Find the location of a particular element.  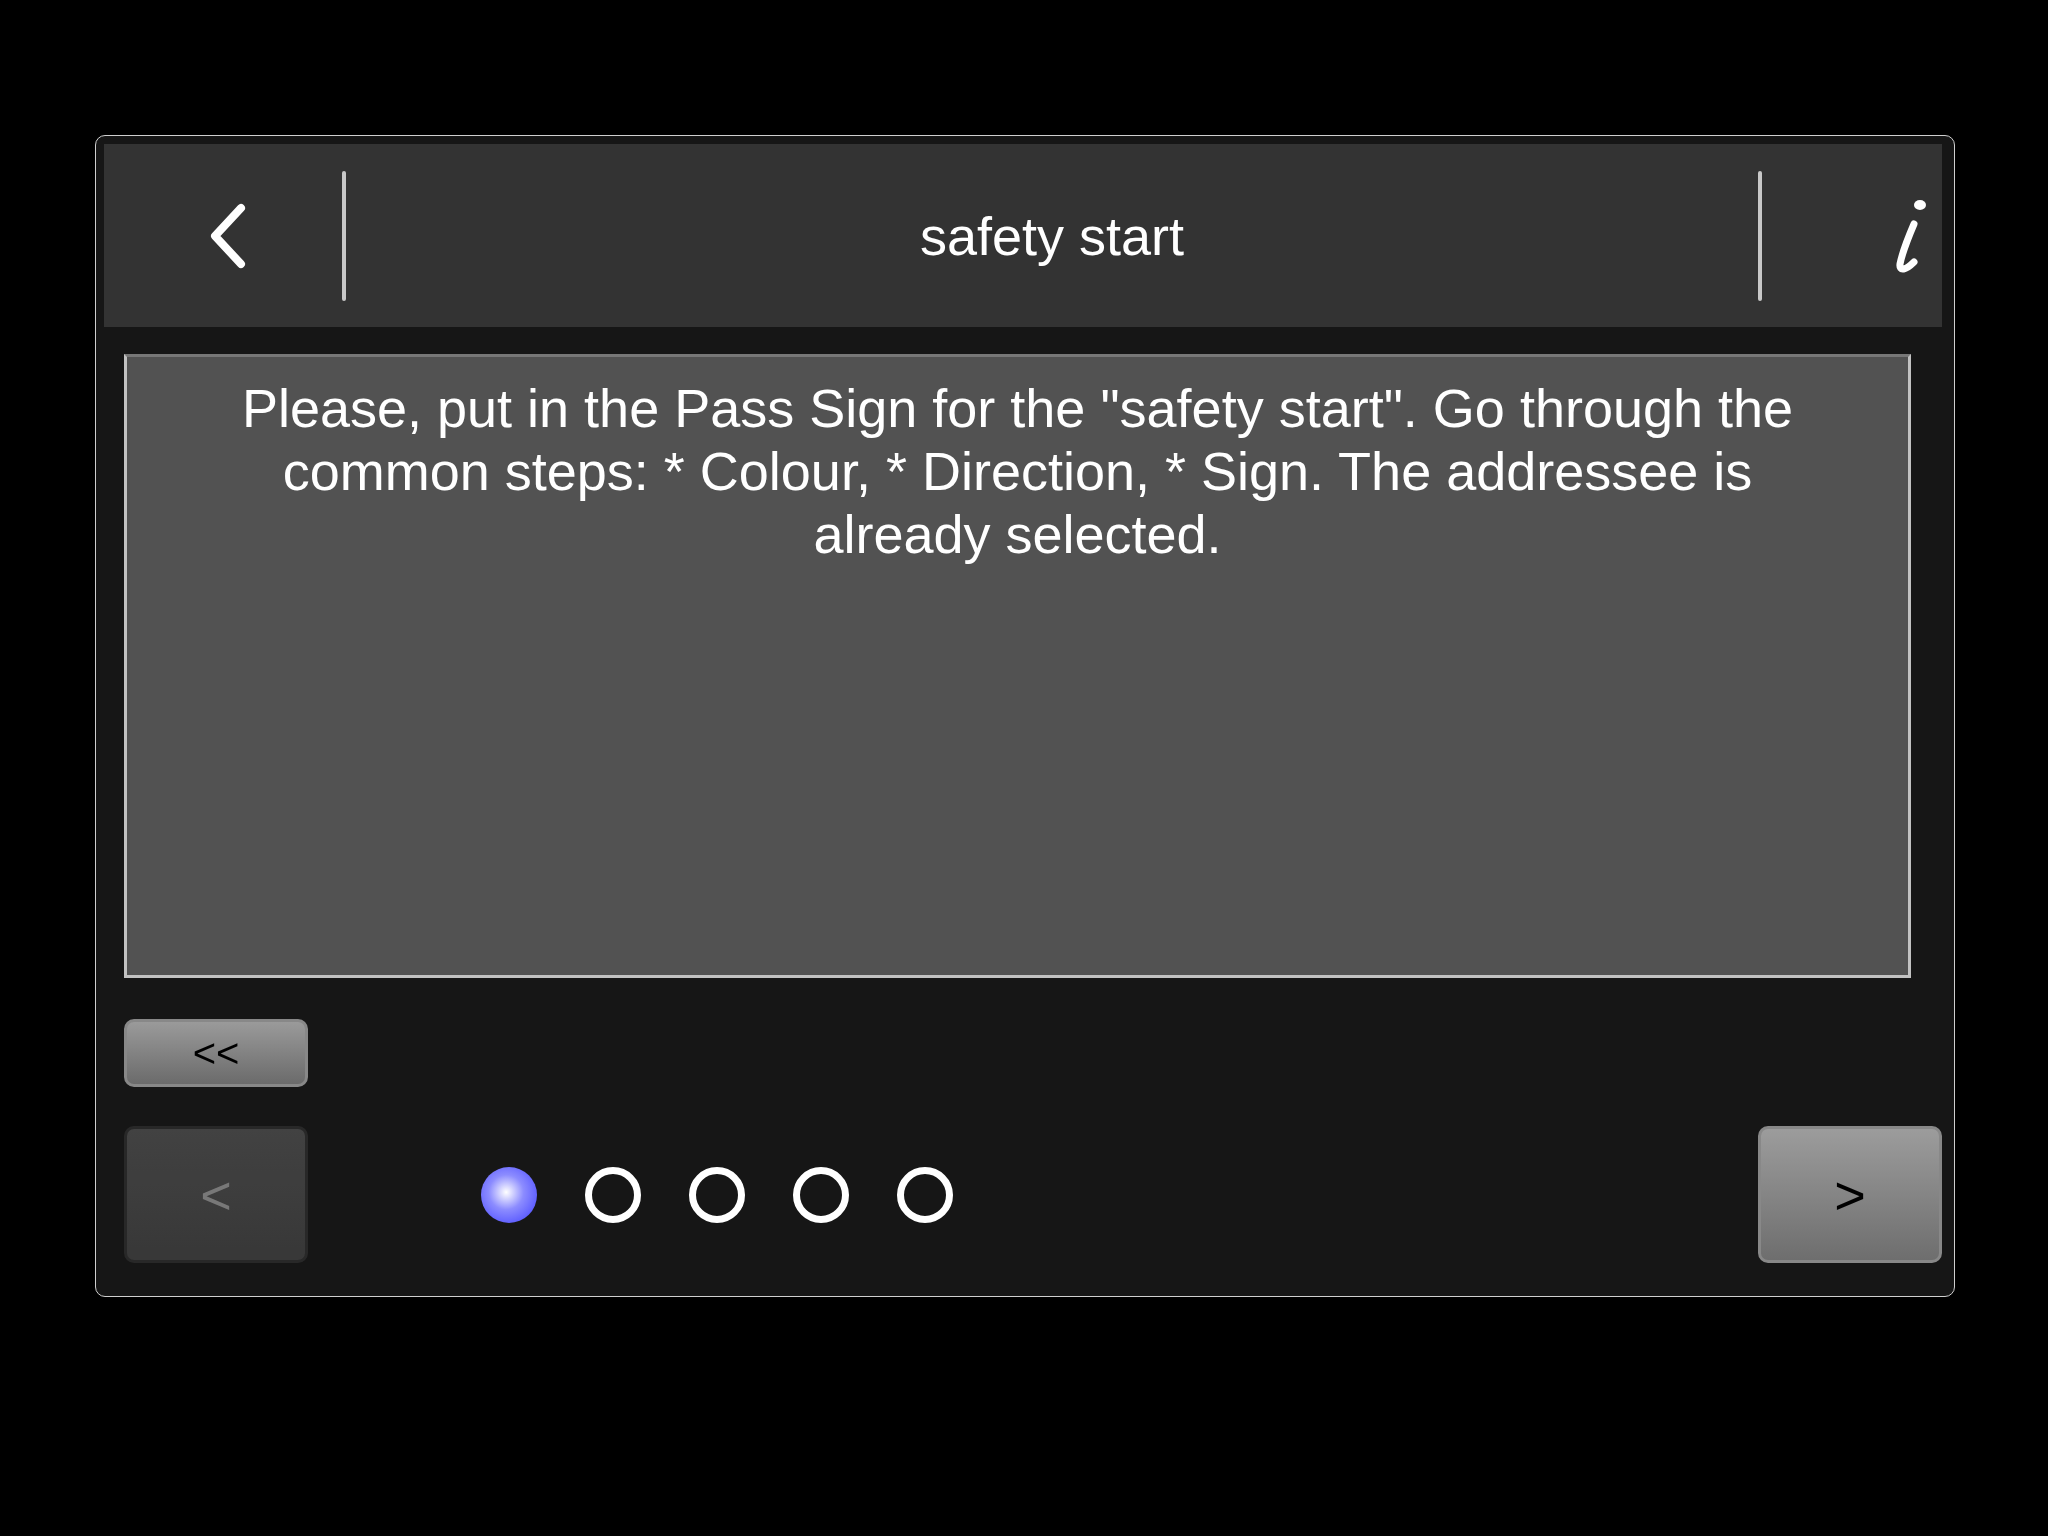

screen-title: safety start is located at coordinates (1052, 235).